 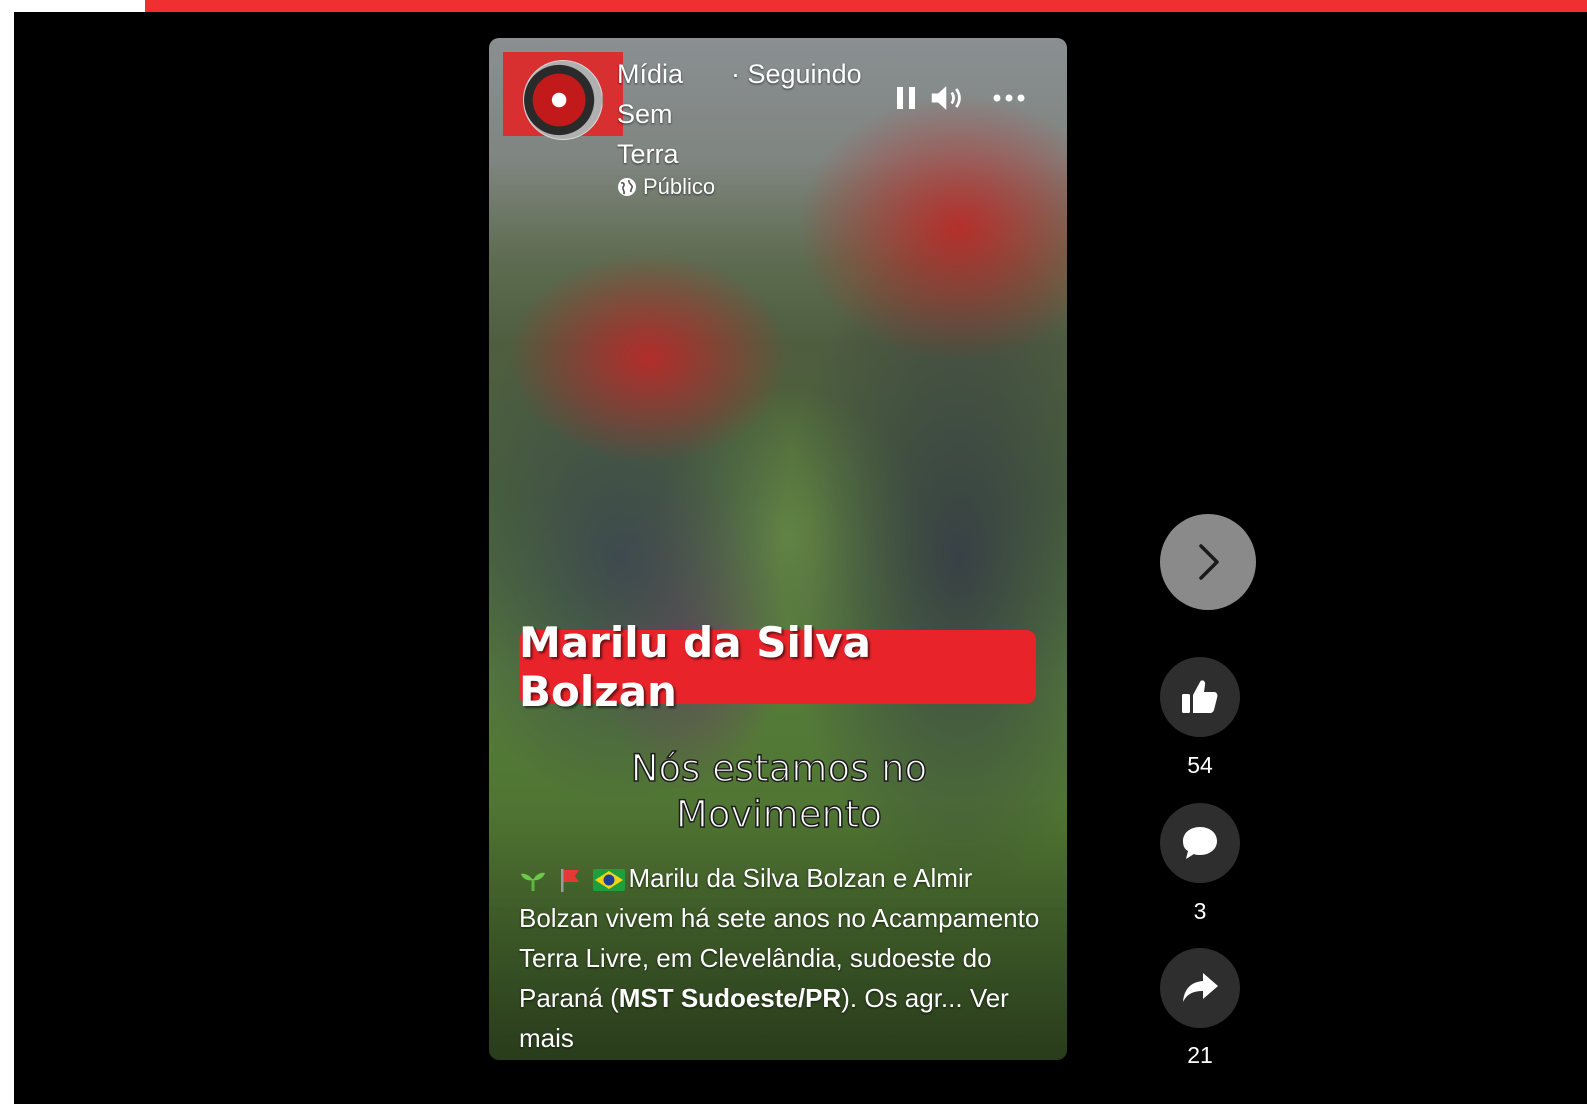 I want to click on red-flag-icon, so click(x=570, y=881).